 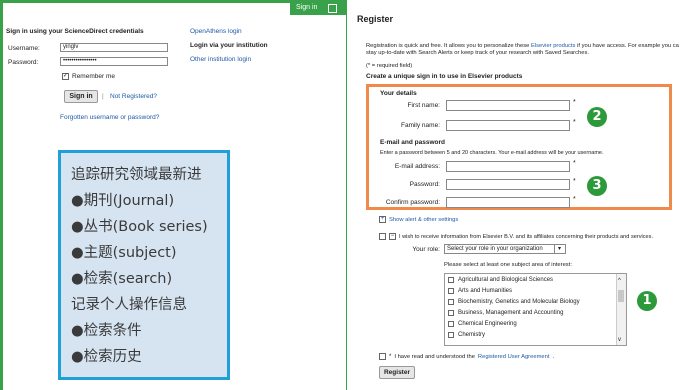 I want to click on signin-topbar: Sign in, so click(x=318, y=9).